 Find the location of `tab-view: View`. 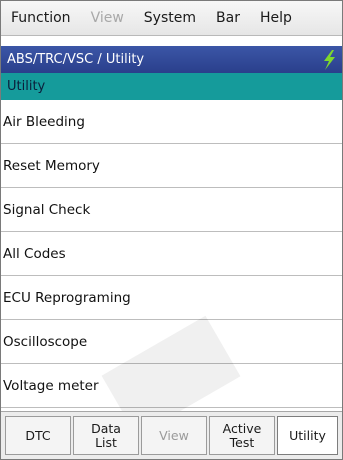

tab-view: View is located at coordinates (174, 435).